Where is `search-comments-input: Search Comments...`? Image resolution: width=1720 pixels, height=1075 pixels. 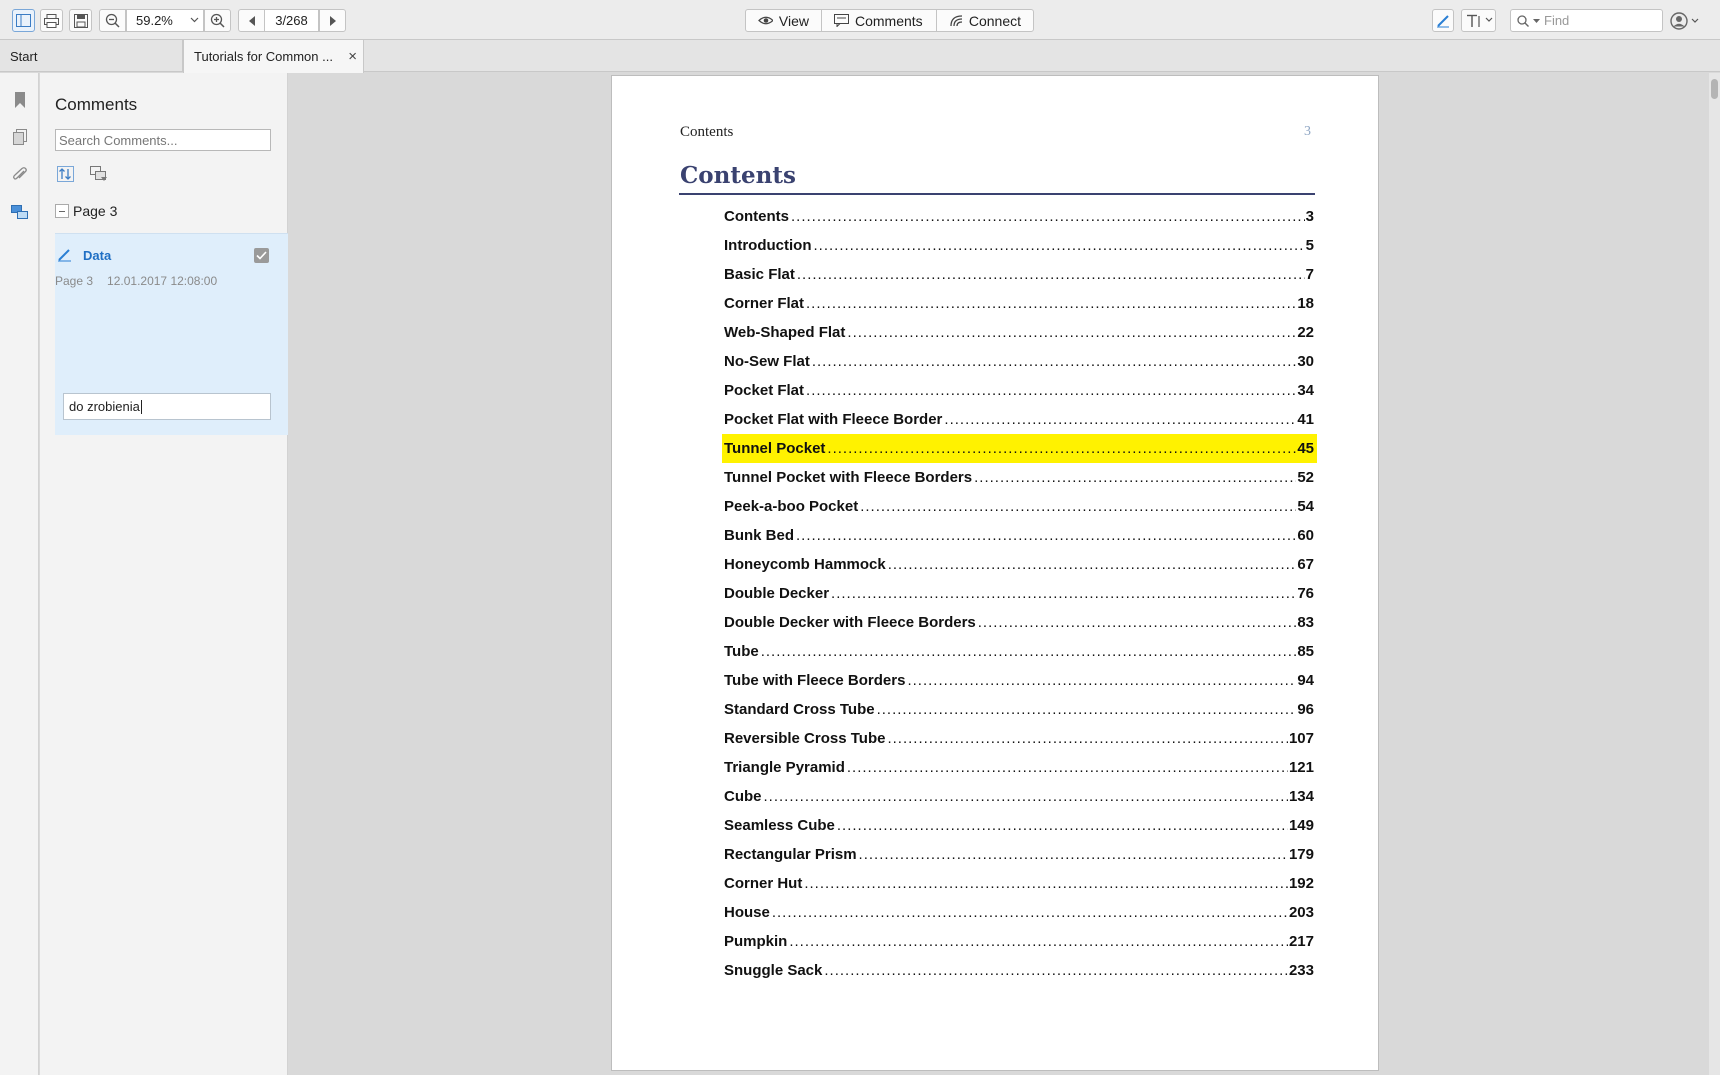 search-comments-input: Search Comments... is located at coordinates (163, 140).